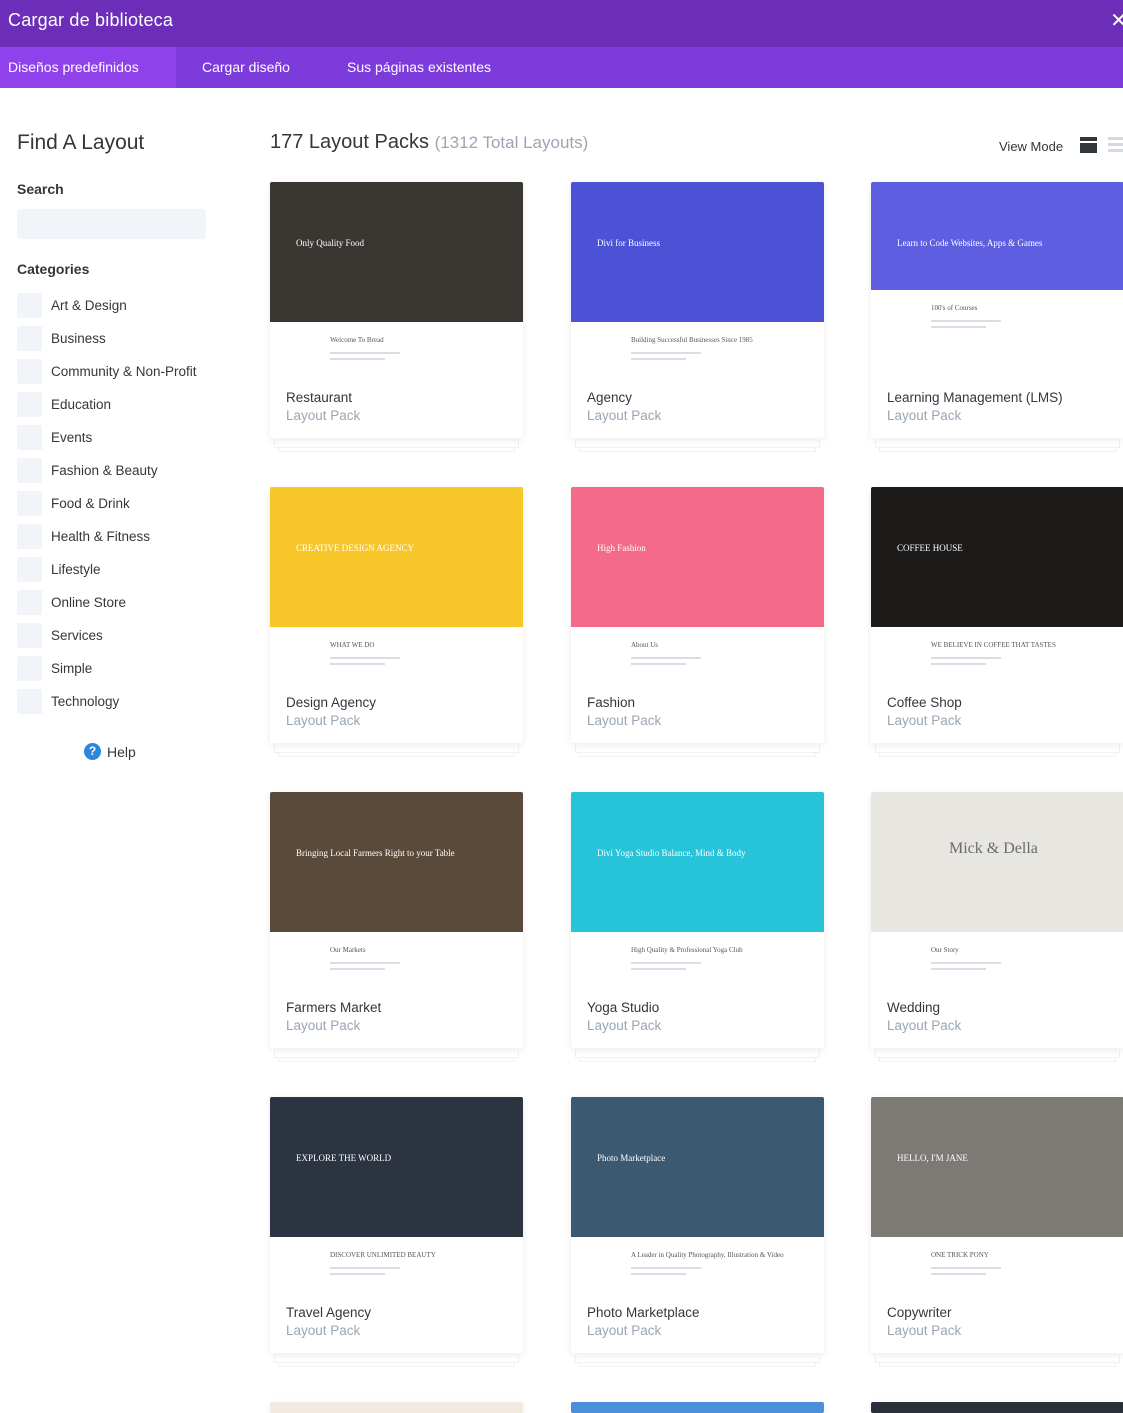 The image size is (1123, 1413). Describe the element at coordinates (924, 702) in the screenshot. I see `layout-name: Coffee Shop` at that location.